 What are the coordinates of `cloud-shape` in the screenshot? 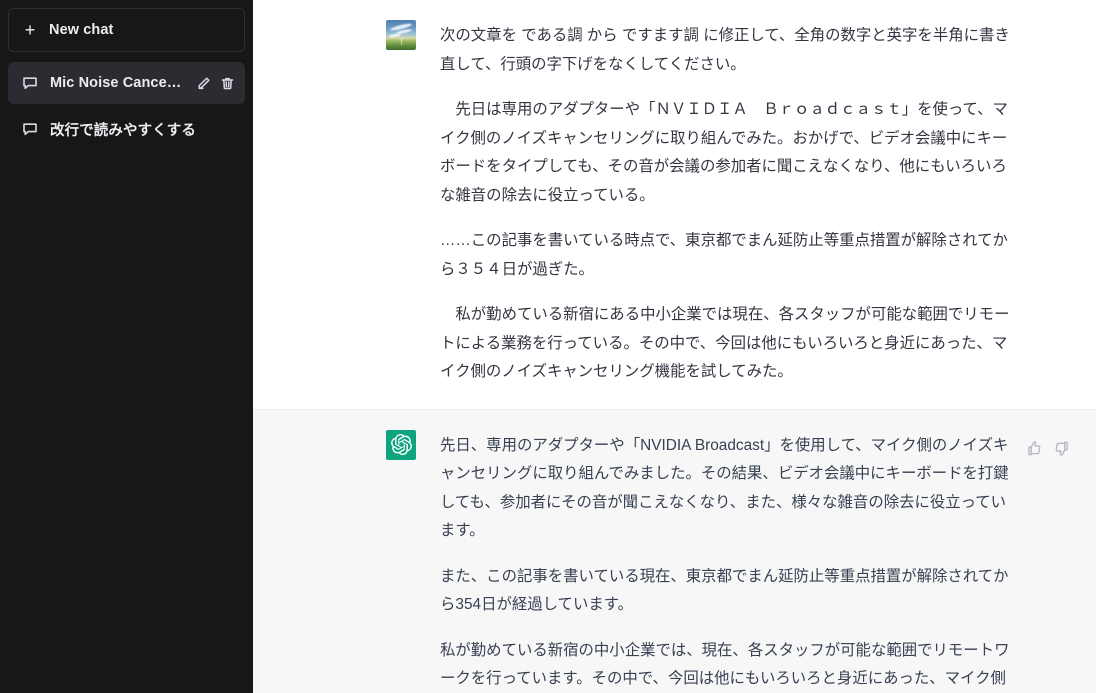 It's located at (395, 35).